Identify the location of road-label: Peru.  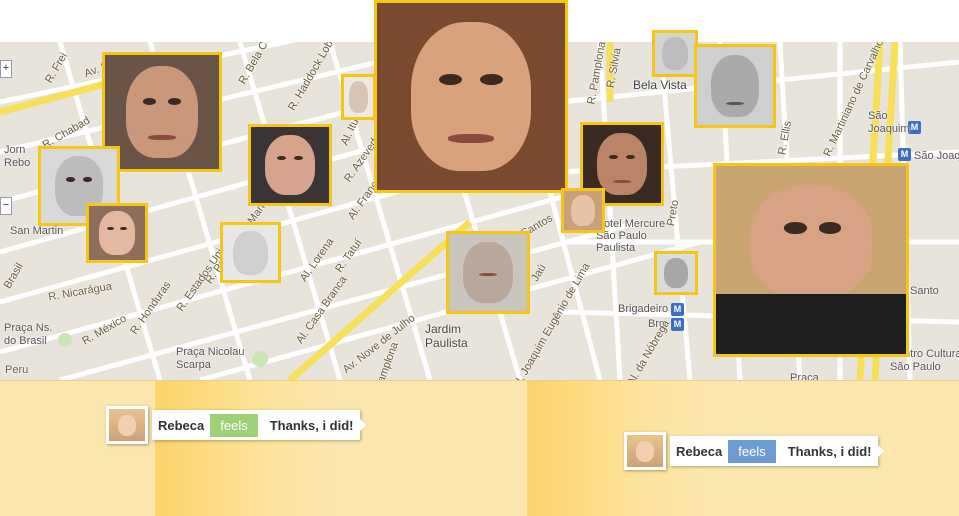
(17, 370).